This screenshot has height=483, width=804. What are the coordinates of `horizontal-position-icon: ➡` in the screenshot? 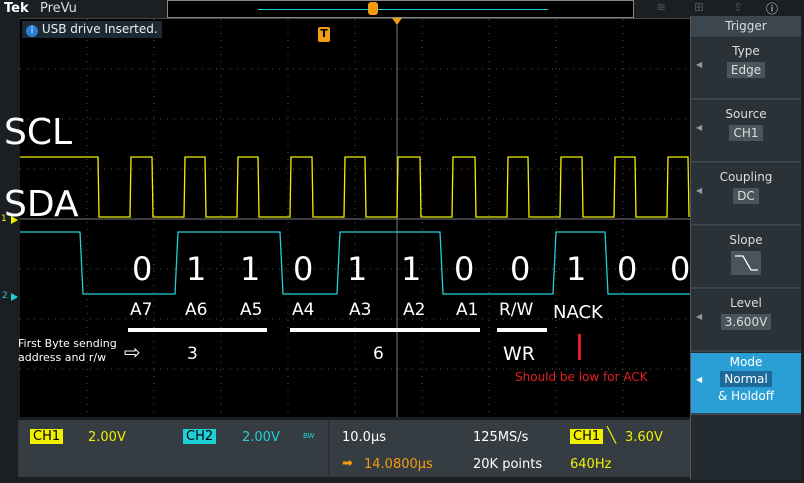 It's located at (347, 463).